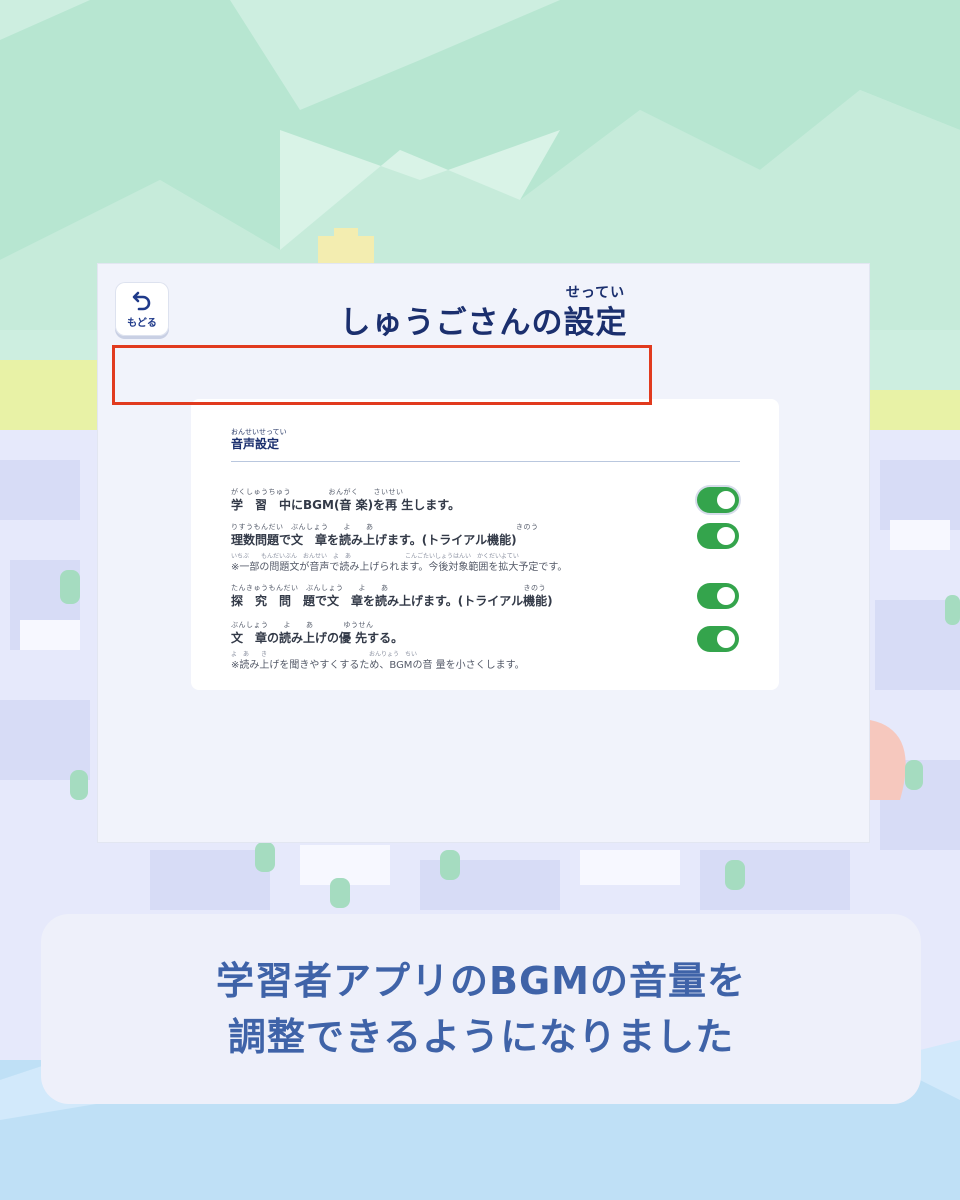  What do you see at coordinates (378, 665) in the screenshot?
I see `setting-note: ※読み上げを聞きやすくするため、BGMの音 量を小さくします。` at bounding box center [378, 665].